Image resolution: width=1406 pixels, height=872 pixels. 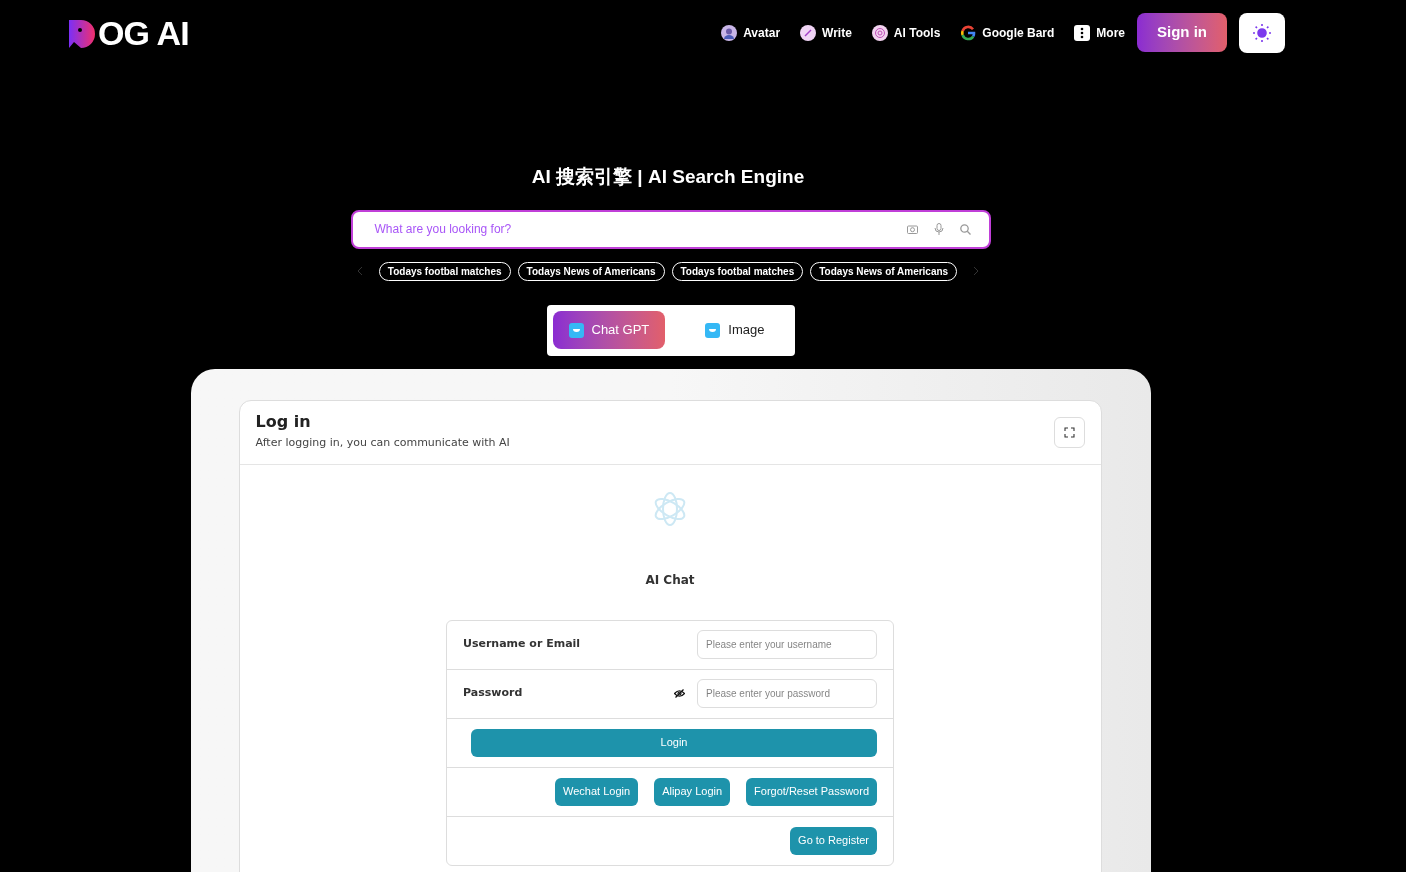 I want to click on spiral-icon, so click(x=879, y=32).